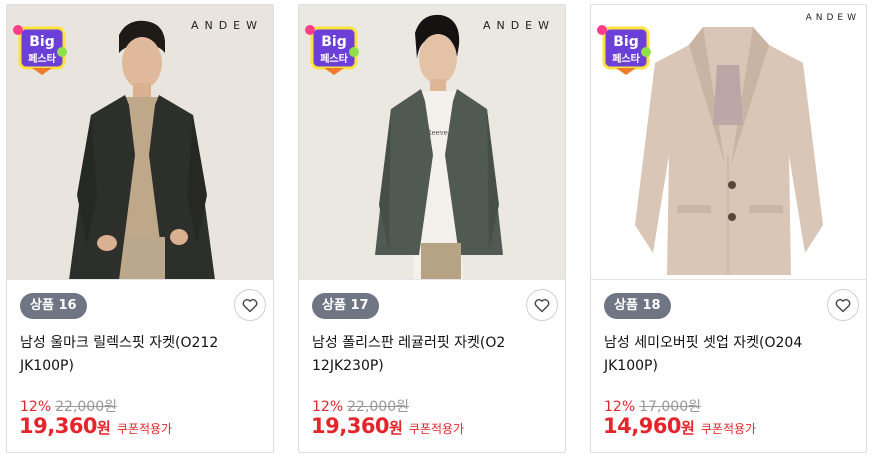 The height and width of the screenshot is (457, 874). What do you see at coordinates (412, 355) in the screenshot?
I see `product-name: 남성 폴리스판 레귤러핏 자켓(O212JK230P)` at bounding box center [412, 355].